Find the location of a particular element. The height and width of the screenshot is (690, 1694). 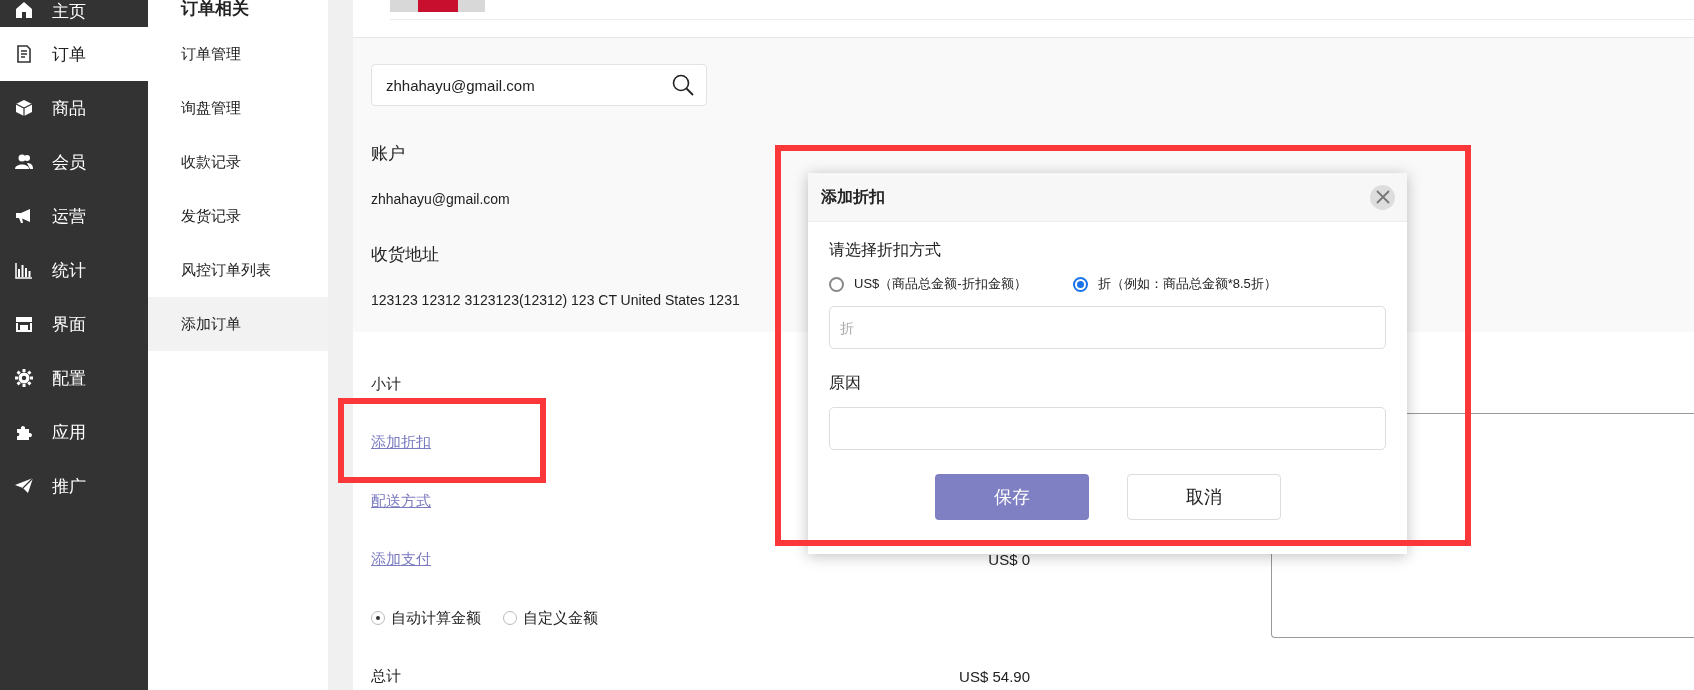

sidebar-item: 会员 is located at coordinates (74, 162).